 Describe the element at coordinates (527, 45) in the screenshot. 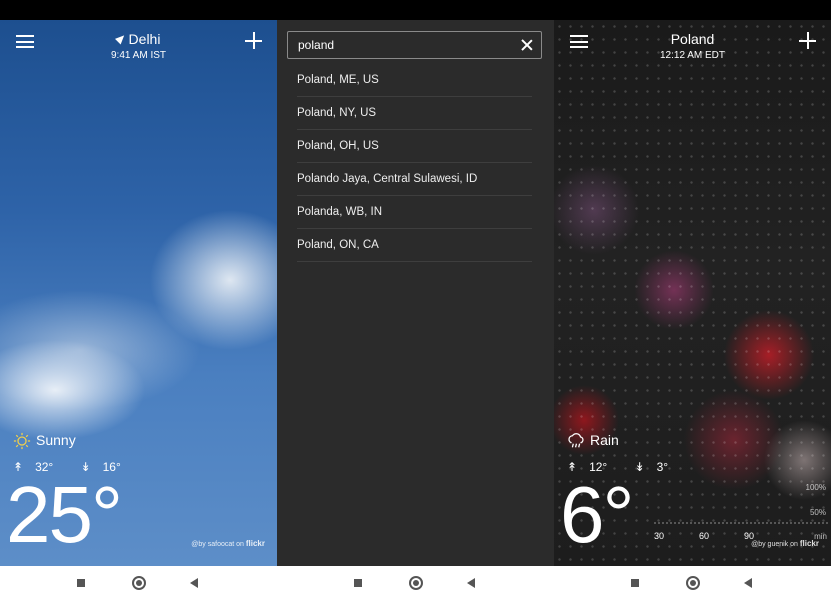

I see `clear-icon` at that location.